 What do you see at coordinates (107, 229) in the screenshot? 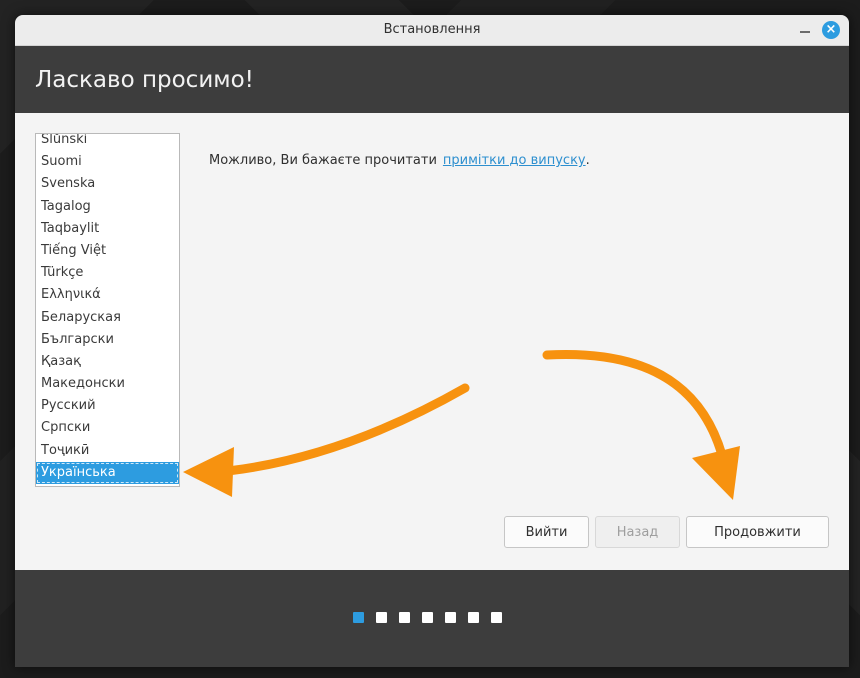
I see `language-item: Taqbaylit` at bounding box center [107, 229].